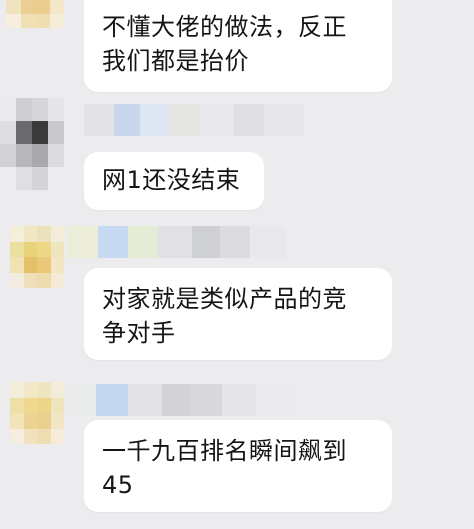 The height and width of the screenshot is (529, 474). Describe the element at coordinates (224, 316) in the screenshot. I see `message-text: 对家就是类似产品的竞 争对手` at that location.